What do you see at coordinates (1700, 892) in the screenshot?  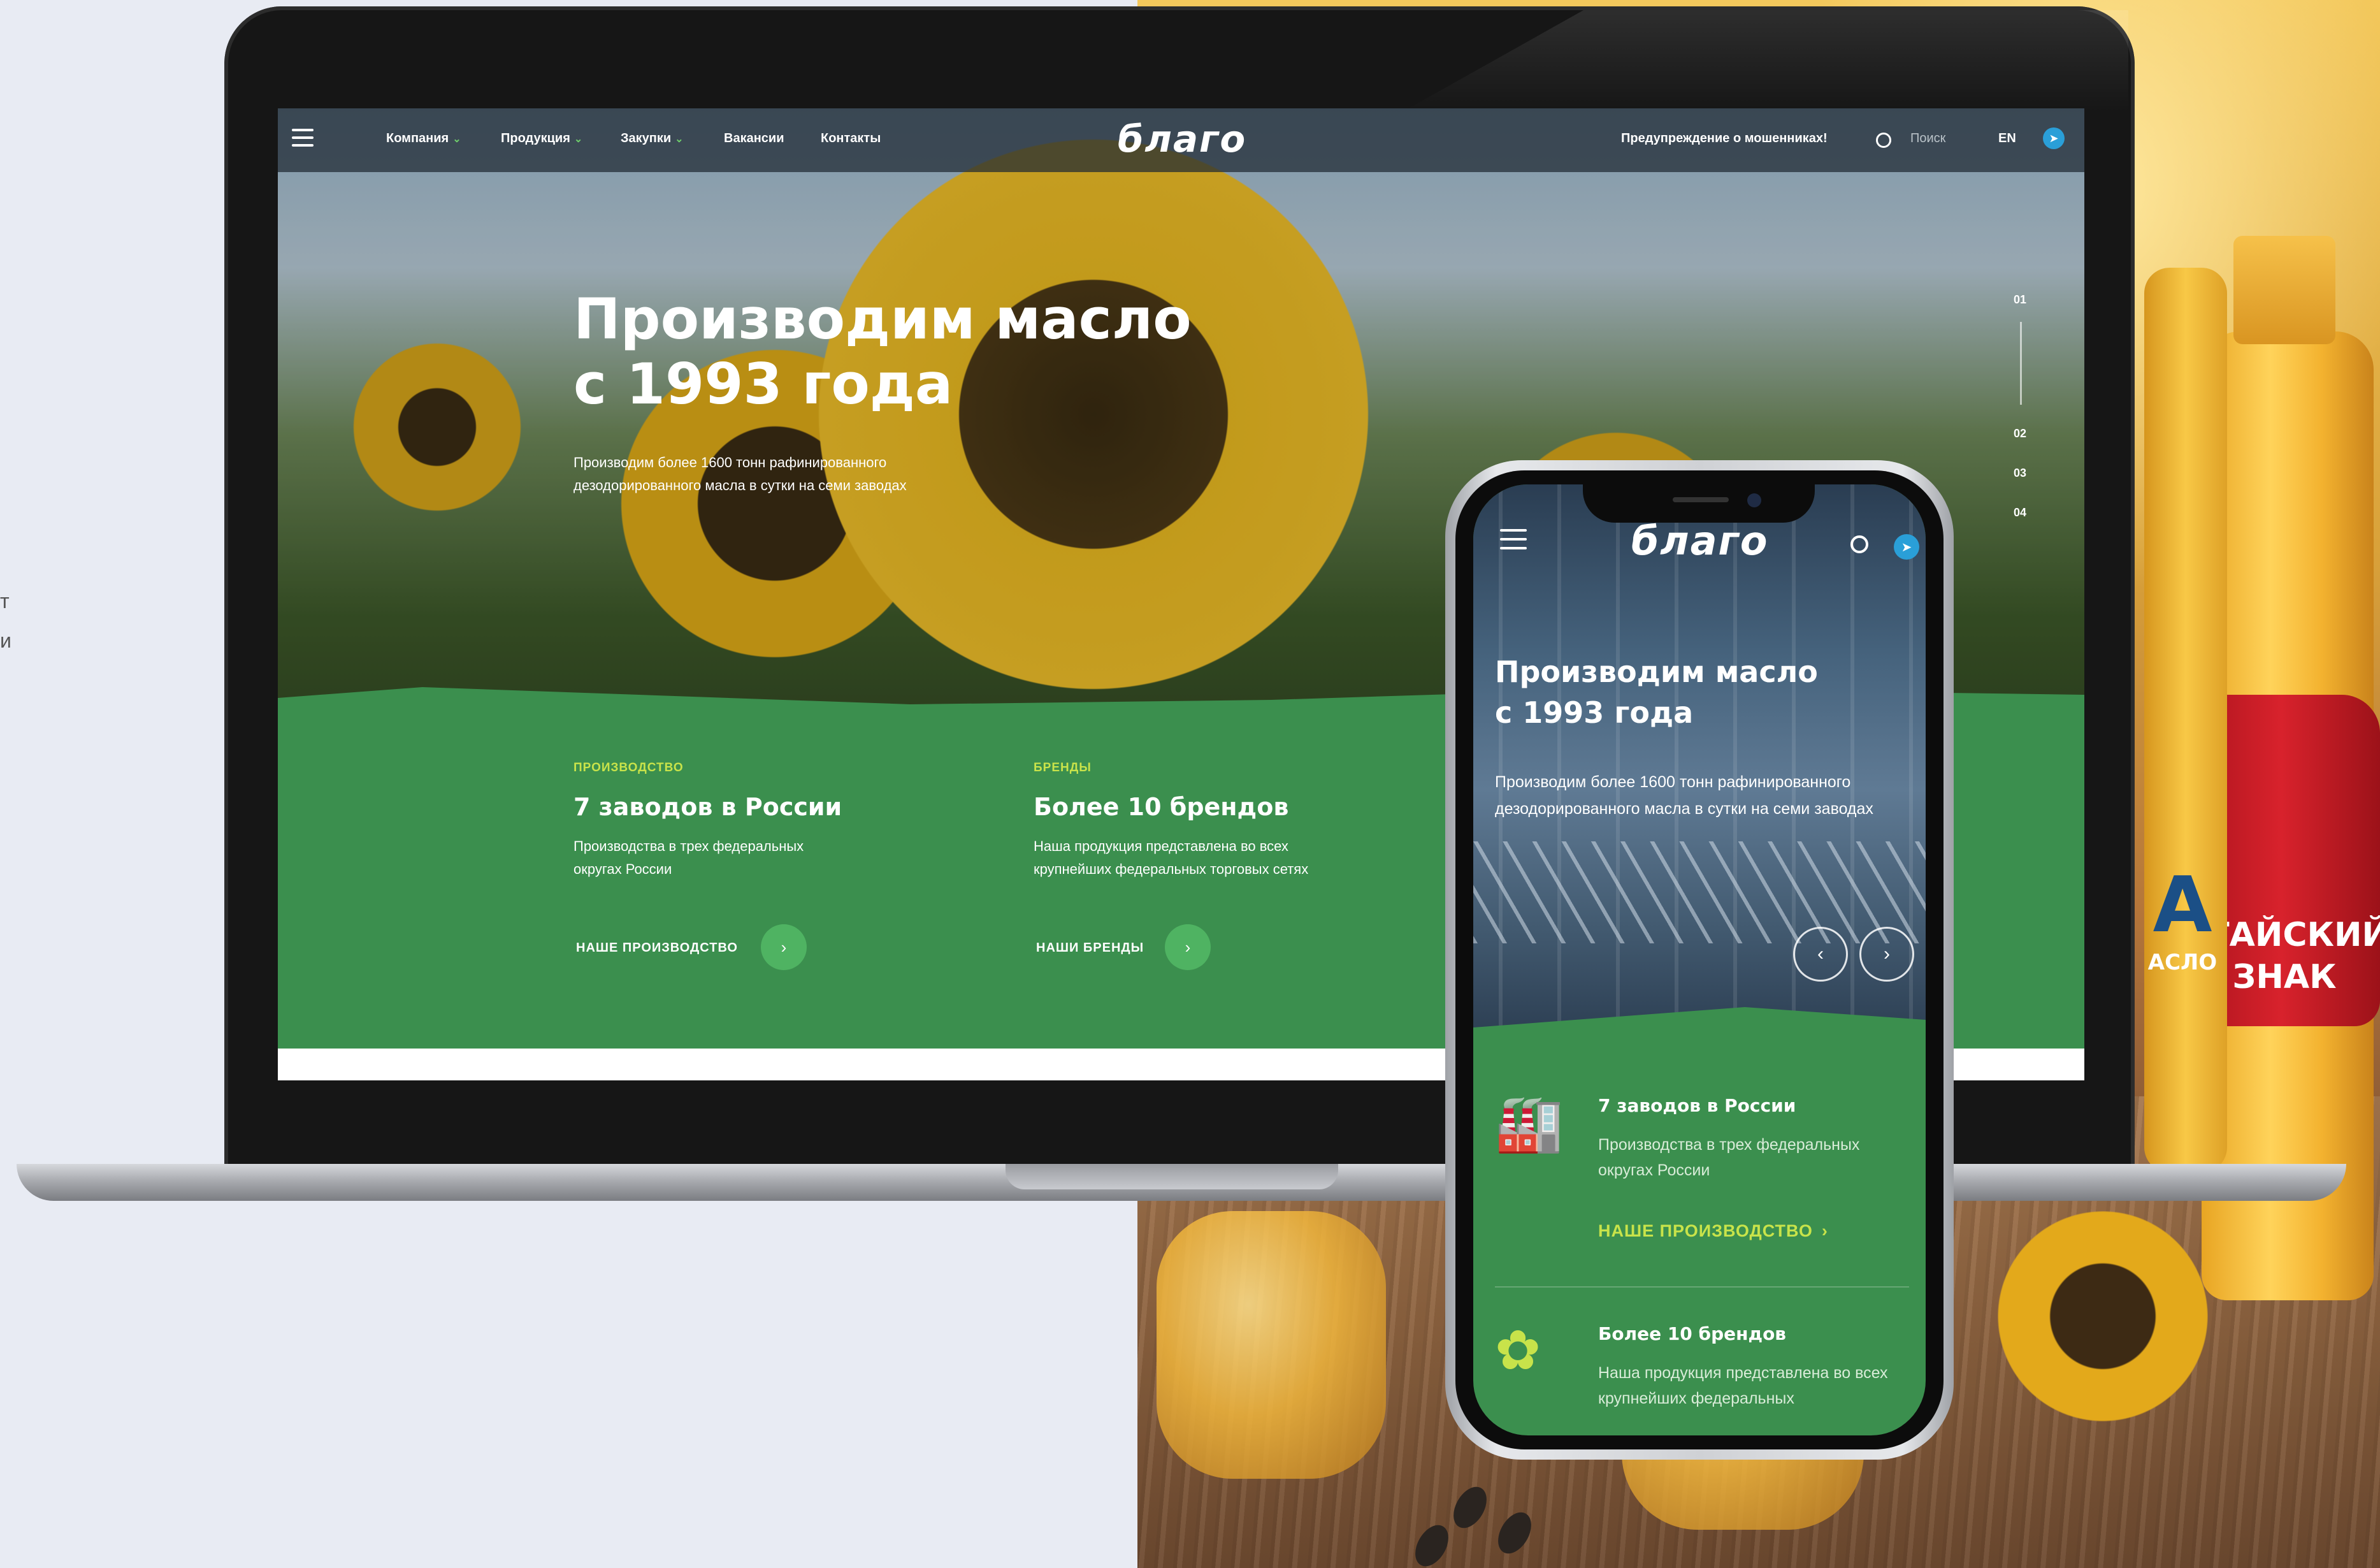 I see `mobile-hero-truss` at bounding box center [1700, 892].